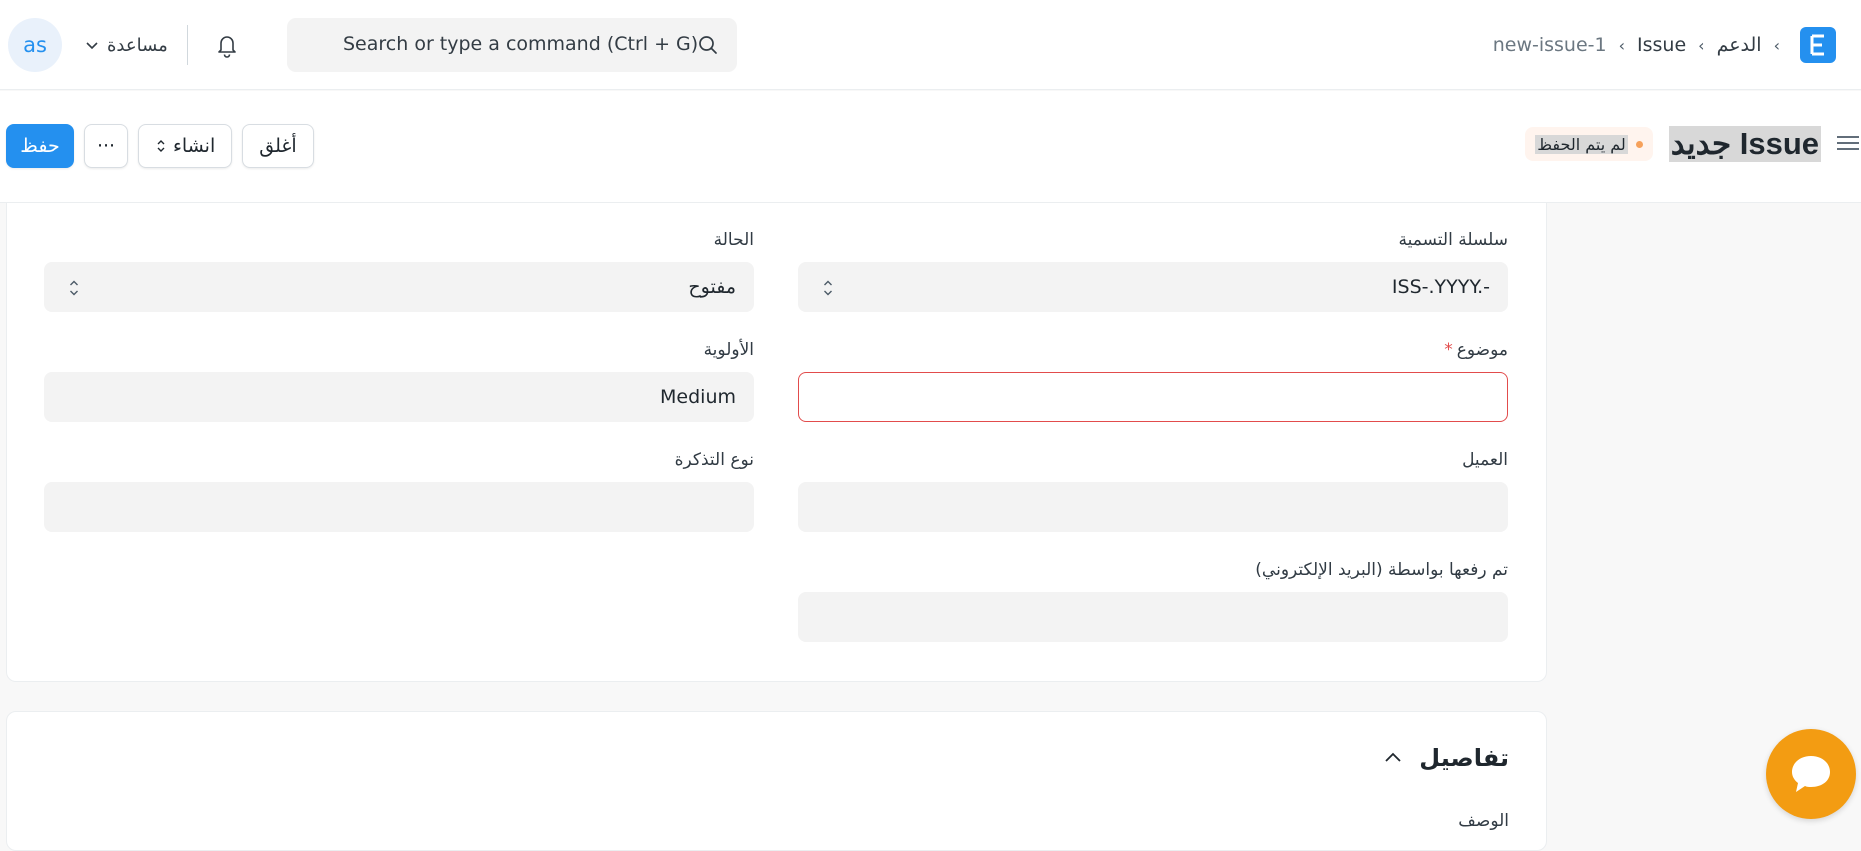 This screenshot has height=851, width=1861. Describe the element at coordinates (92, 46) in the screenshot. I see `chevron-down-icon` at that location.